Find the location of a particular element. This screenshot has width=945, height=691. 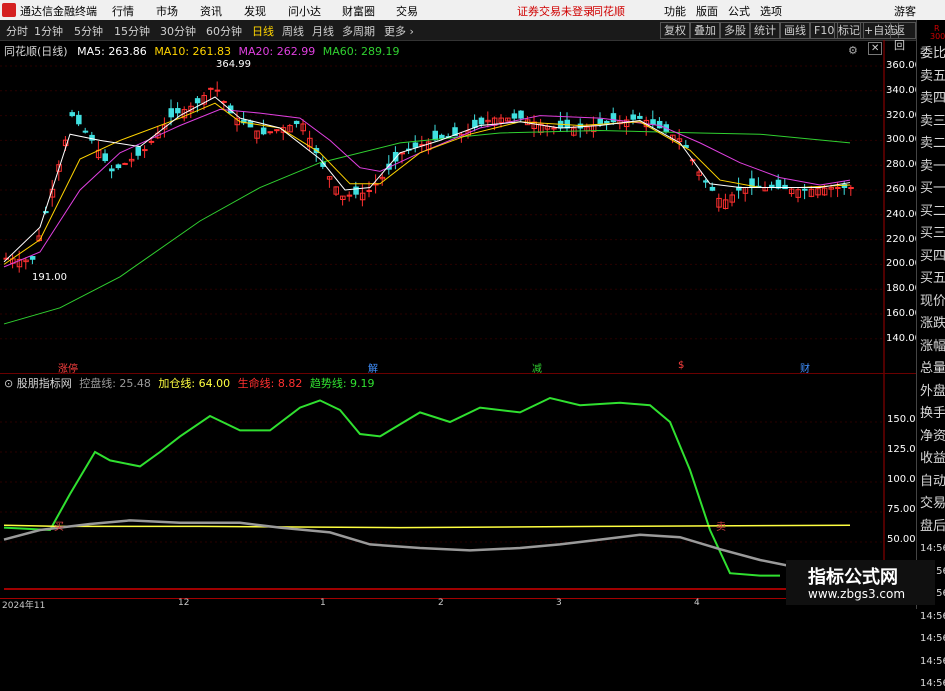

side-panel-item: 净资 is located at coordinates (932, 436).